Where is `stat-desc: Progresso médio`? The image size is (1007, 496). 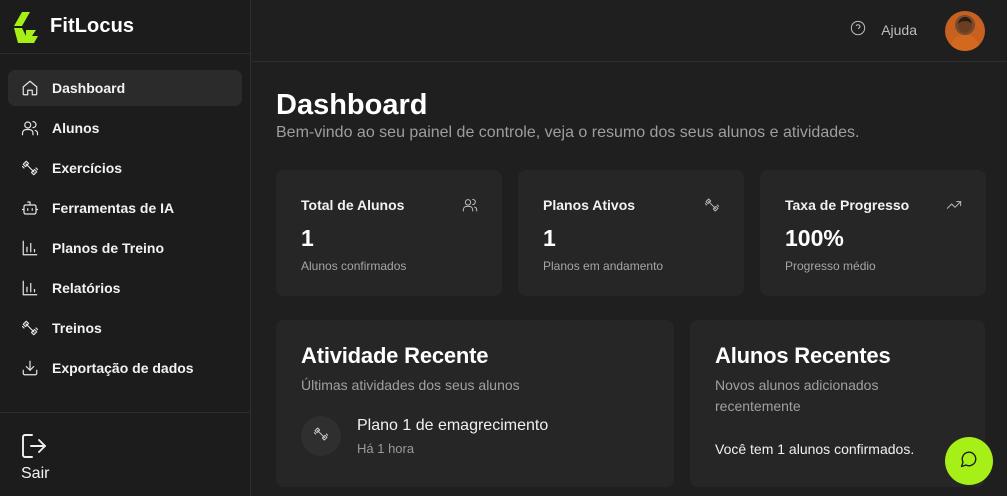
stat-desc: Progresso médio is located at coordinates (830, 266).